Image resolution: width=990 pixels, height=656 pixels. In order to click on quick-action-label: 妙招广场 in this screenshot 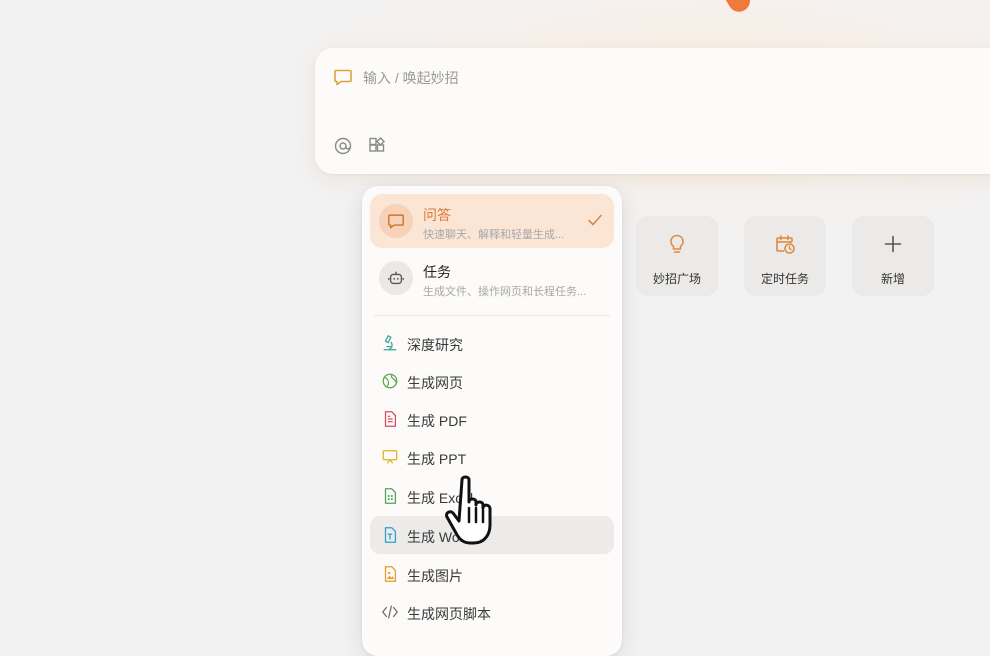, I will do `click(676, 279)`.